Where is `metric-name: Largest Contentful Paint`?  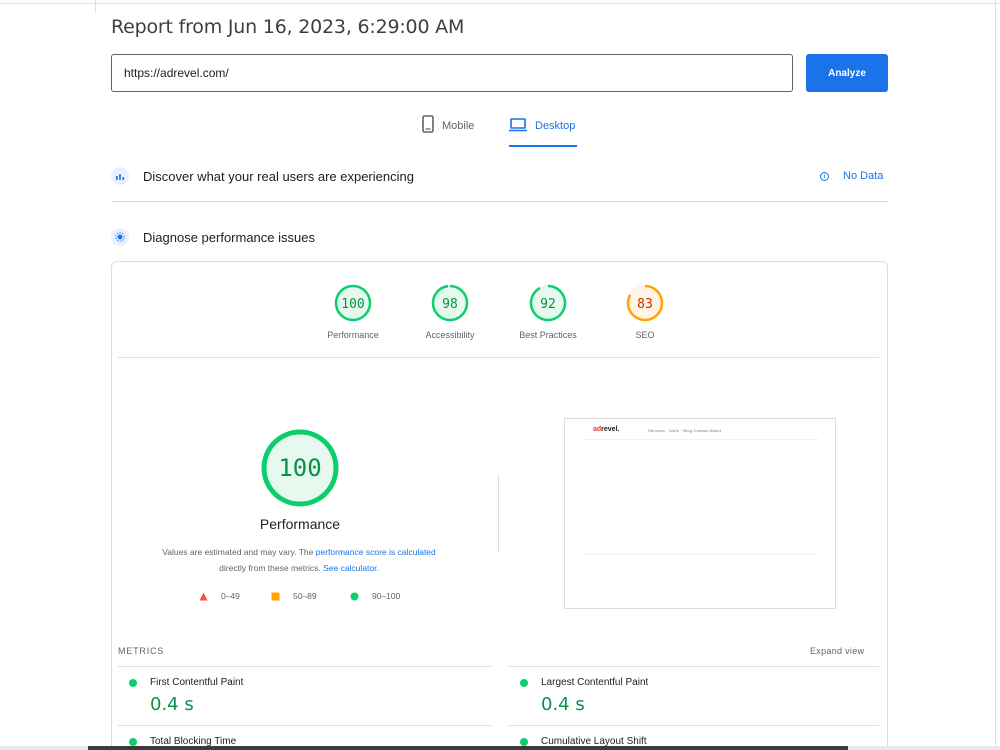
metric-name: Largest Contentful Paint is located at coordinates (595, 682).